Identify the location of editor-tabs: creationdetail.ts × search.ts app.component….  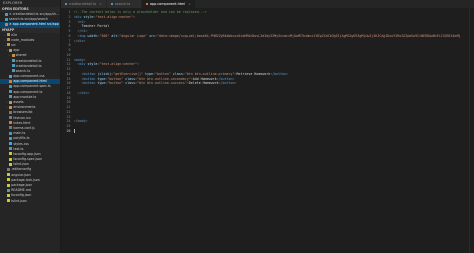
(267, 4).